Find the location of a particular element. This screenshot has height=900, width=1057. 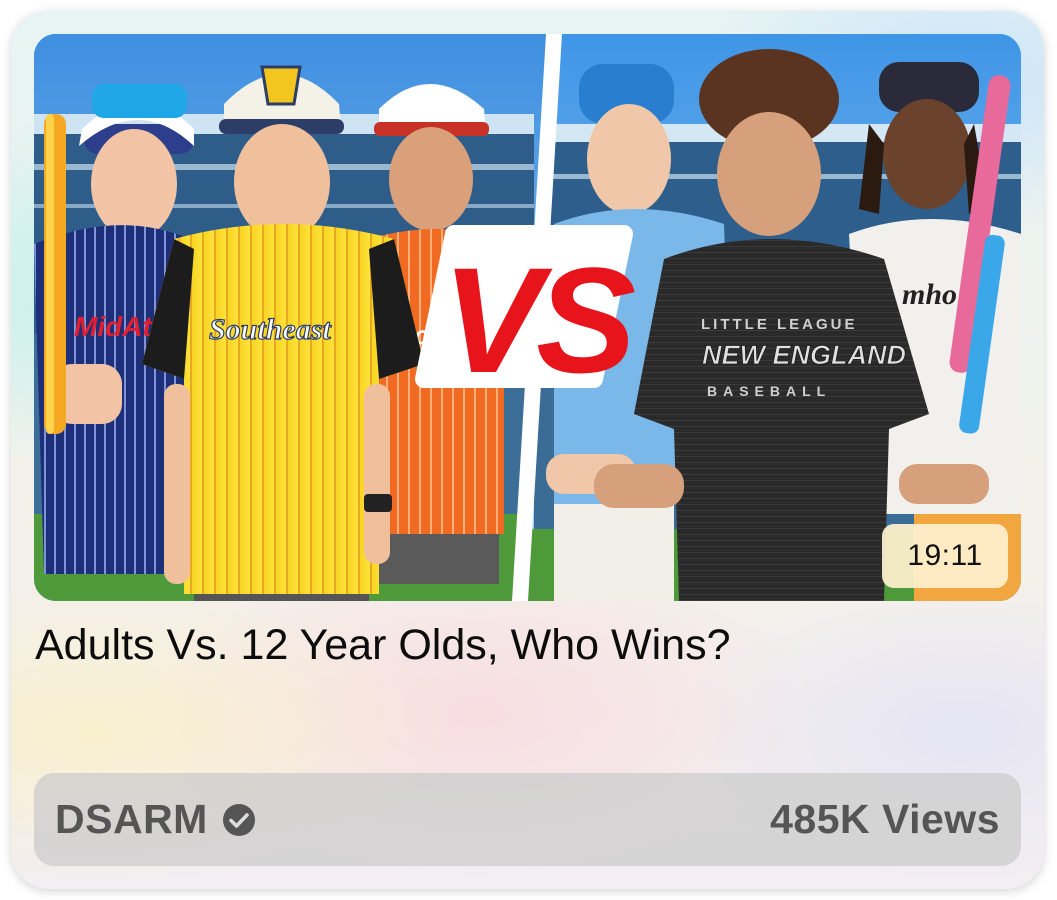

video-title: Adults Vs. 12 Year Olds, Who Wins? is located at coordinates (525, 645).